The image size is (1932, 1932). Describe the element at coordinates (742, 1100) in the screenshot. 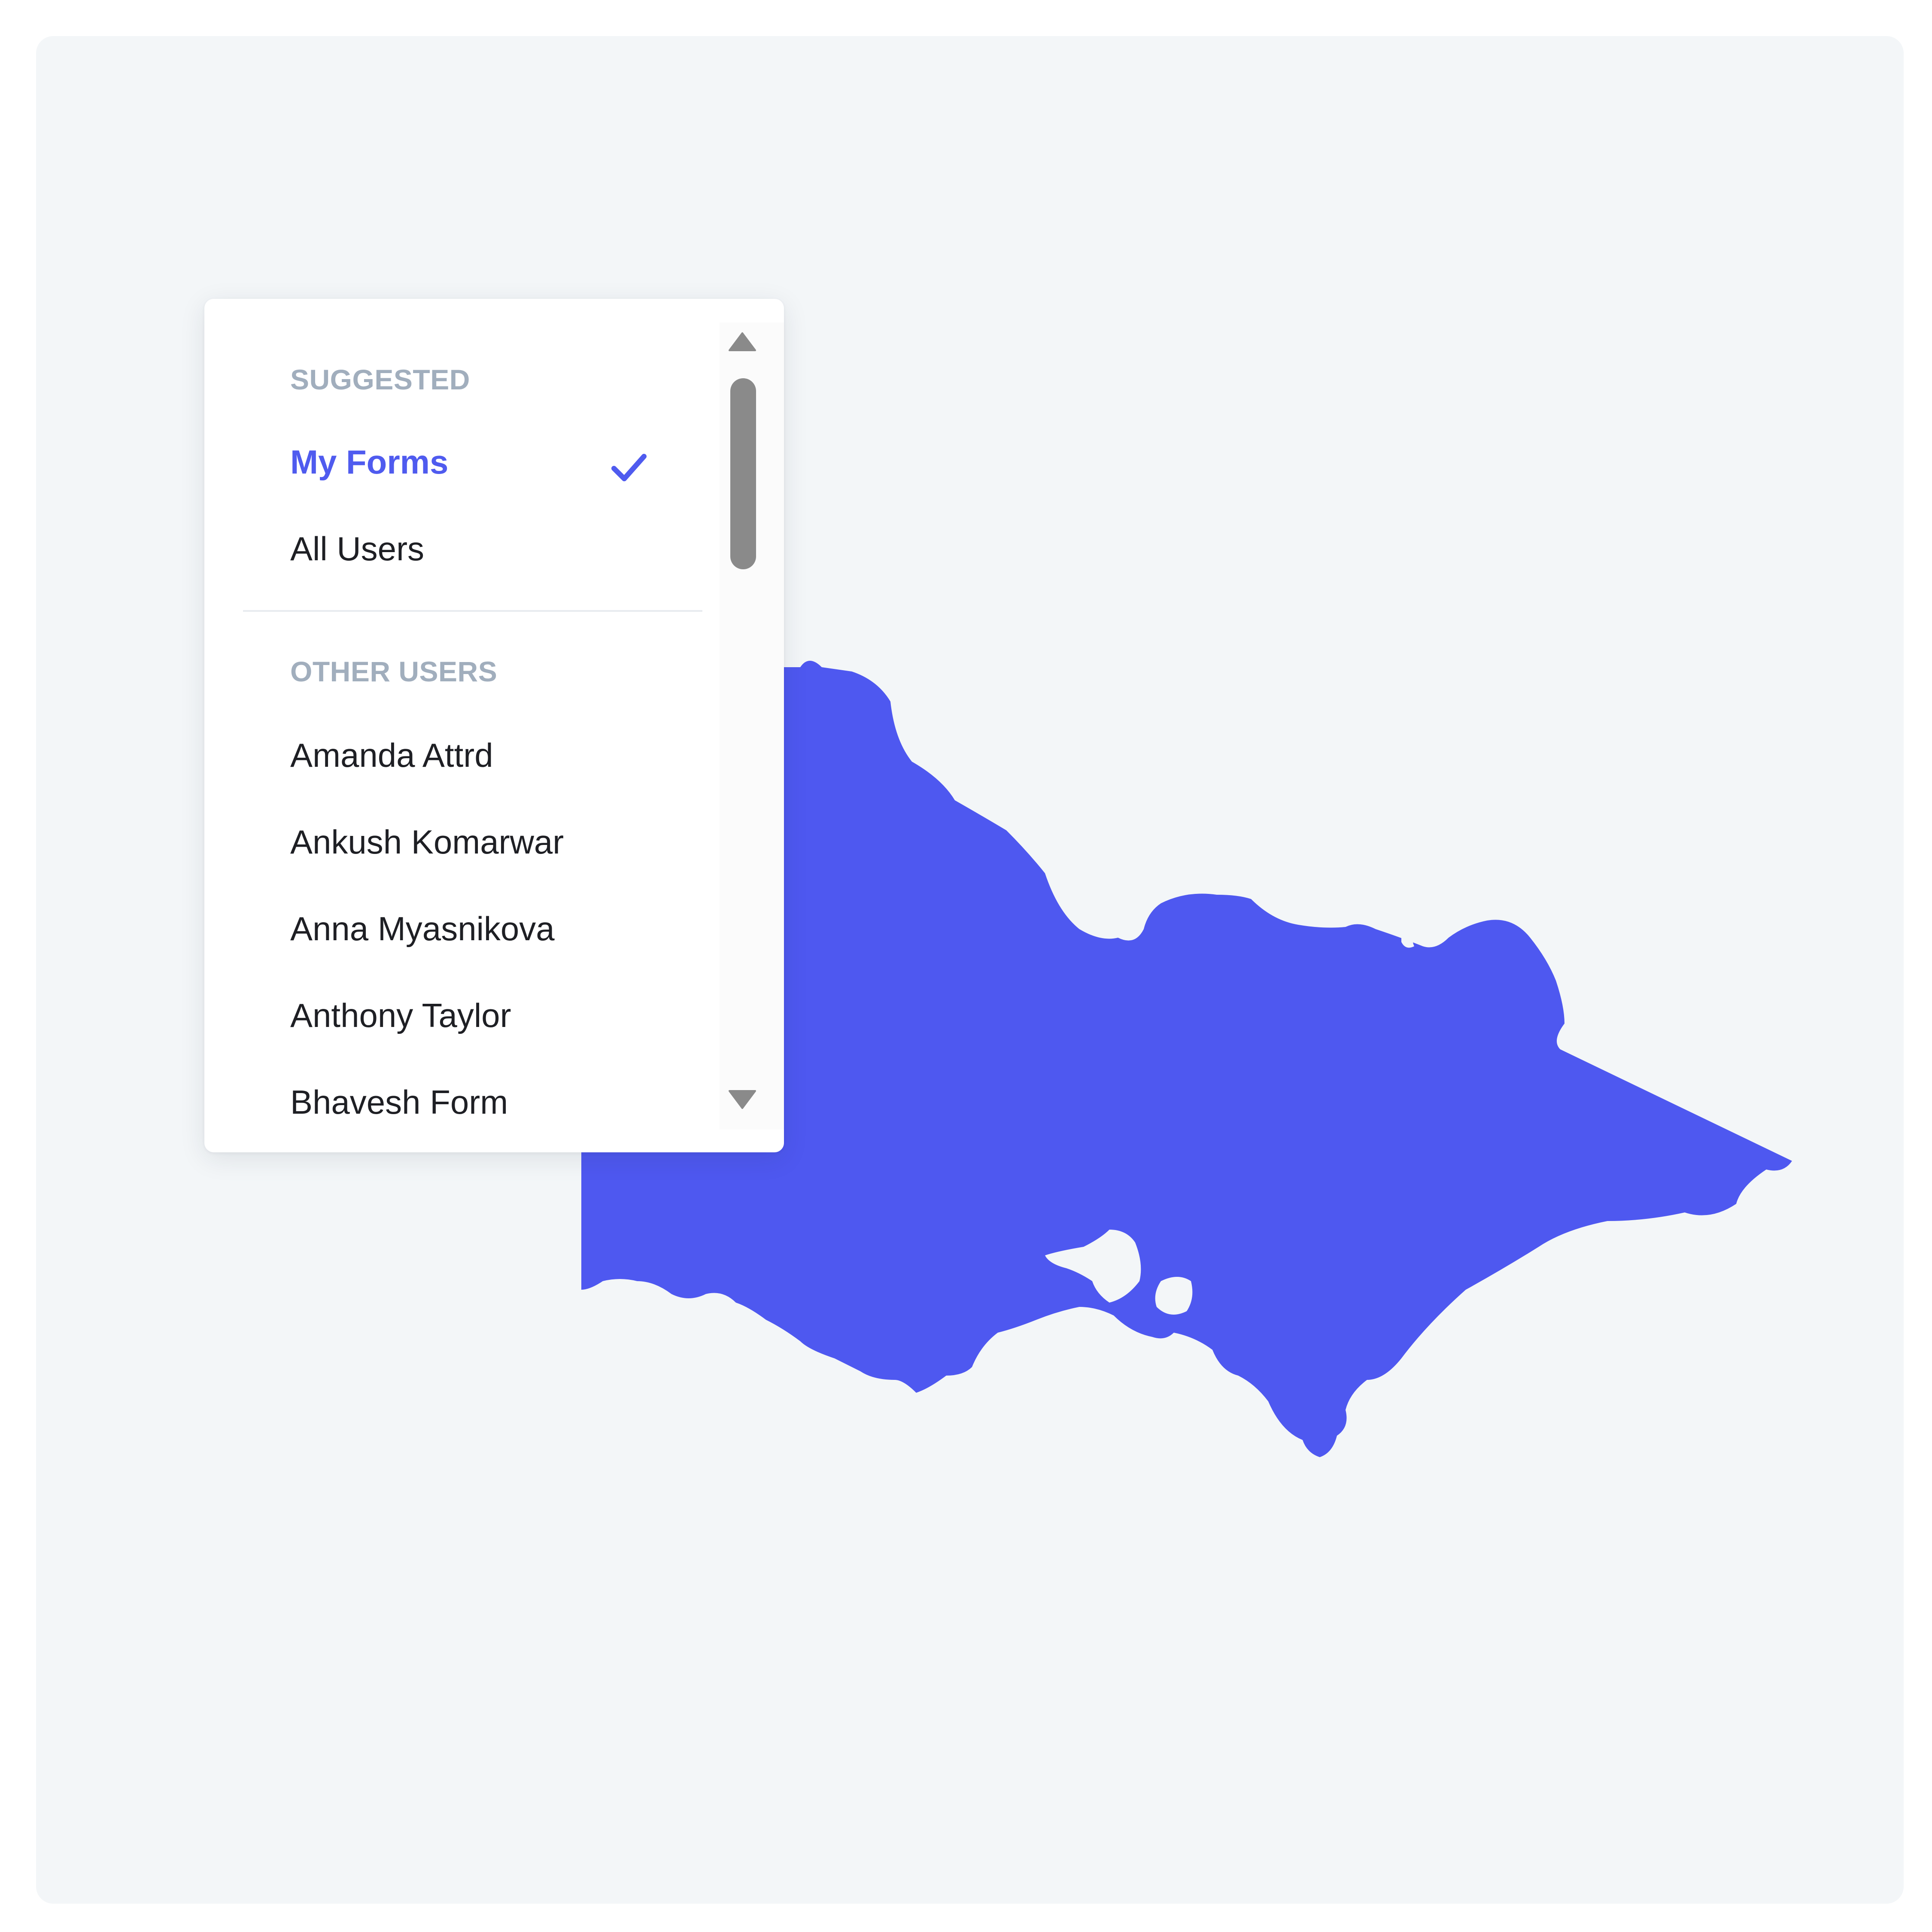

I see `scroll-down-arrow-icon` at that location.